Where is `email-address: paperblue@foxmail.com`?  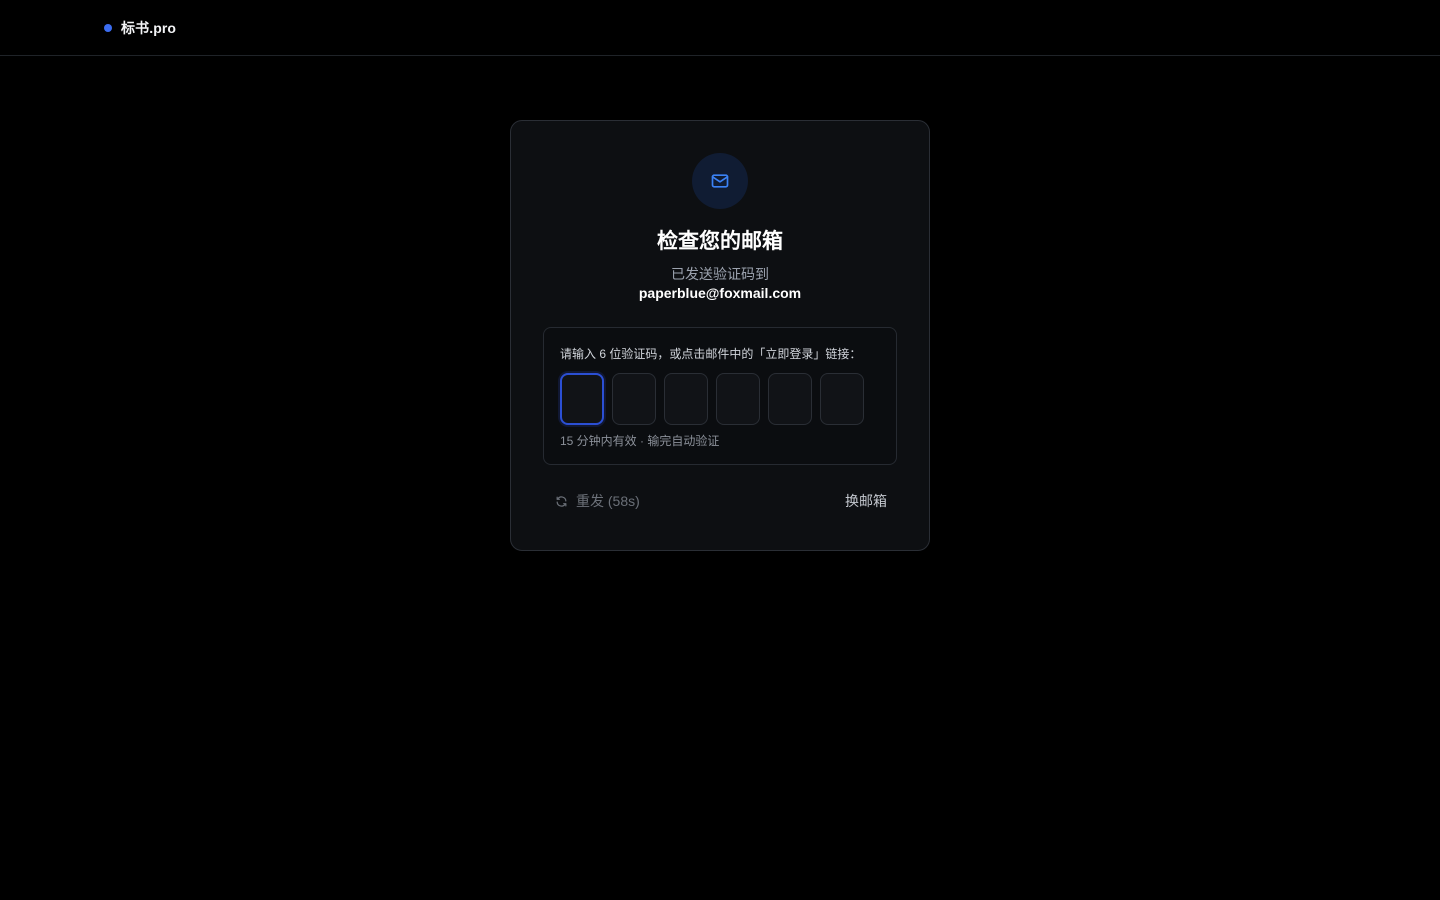
email-address: paperblue@foxmail.com is located at coordinates (720, 293).